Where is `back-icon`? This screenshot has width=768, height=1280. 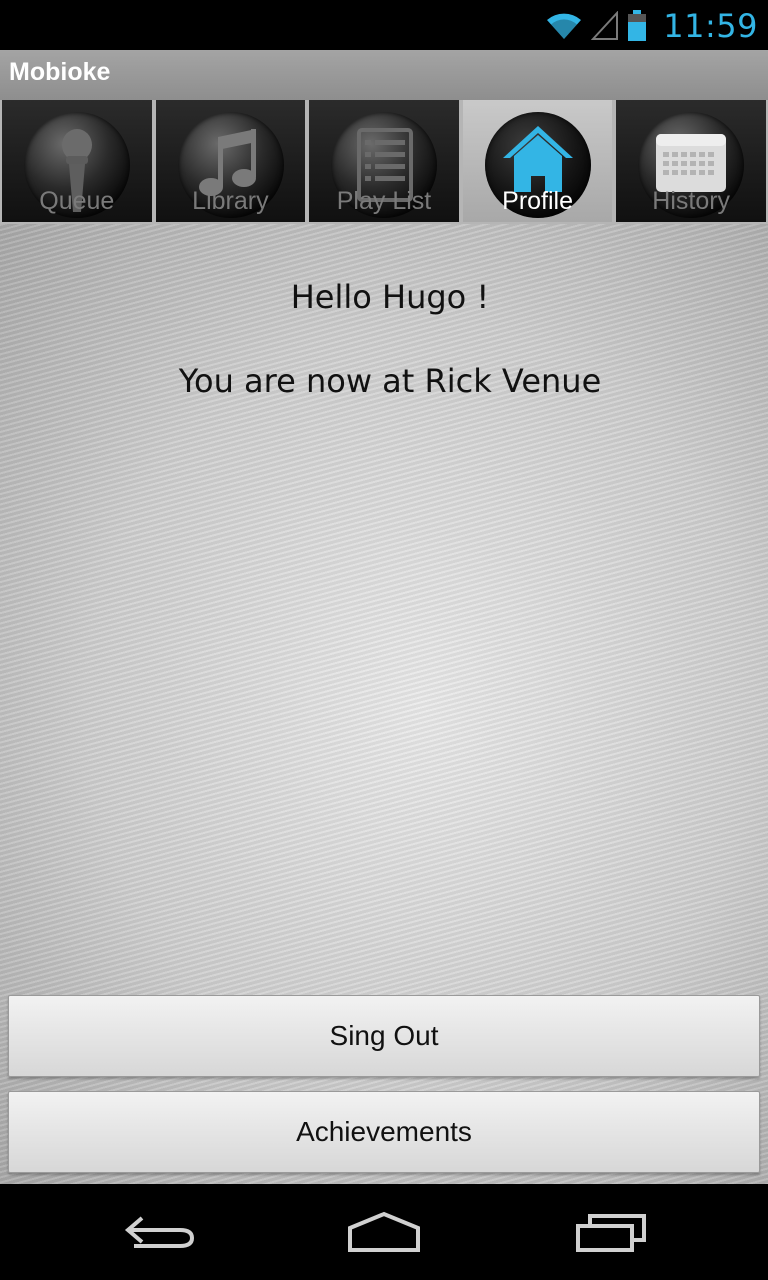
back-icon is located at coordinates (160, 1231).